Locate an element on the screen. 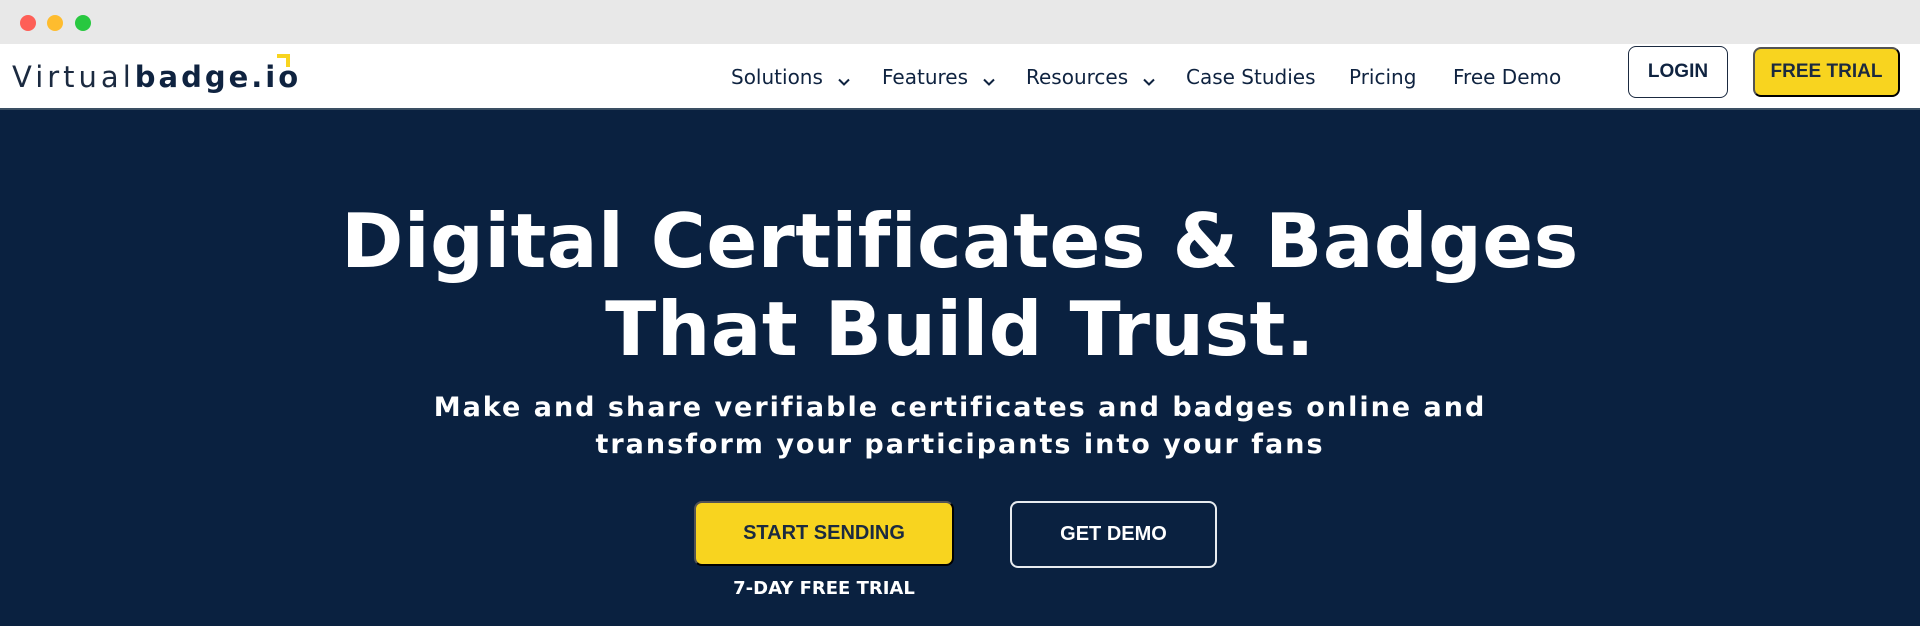 The height and width of the screenshot is (626, 1920). nav-item-label: Pricing is located at coordinates (1383, 77).